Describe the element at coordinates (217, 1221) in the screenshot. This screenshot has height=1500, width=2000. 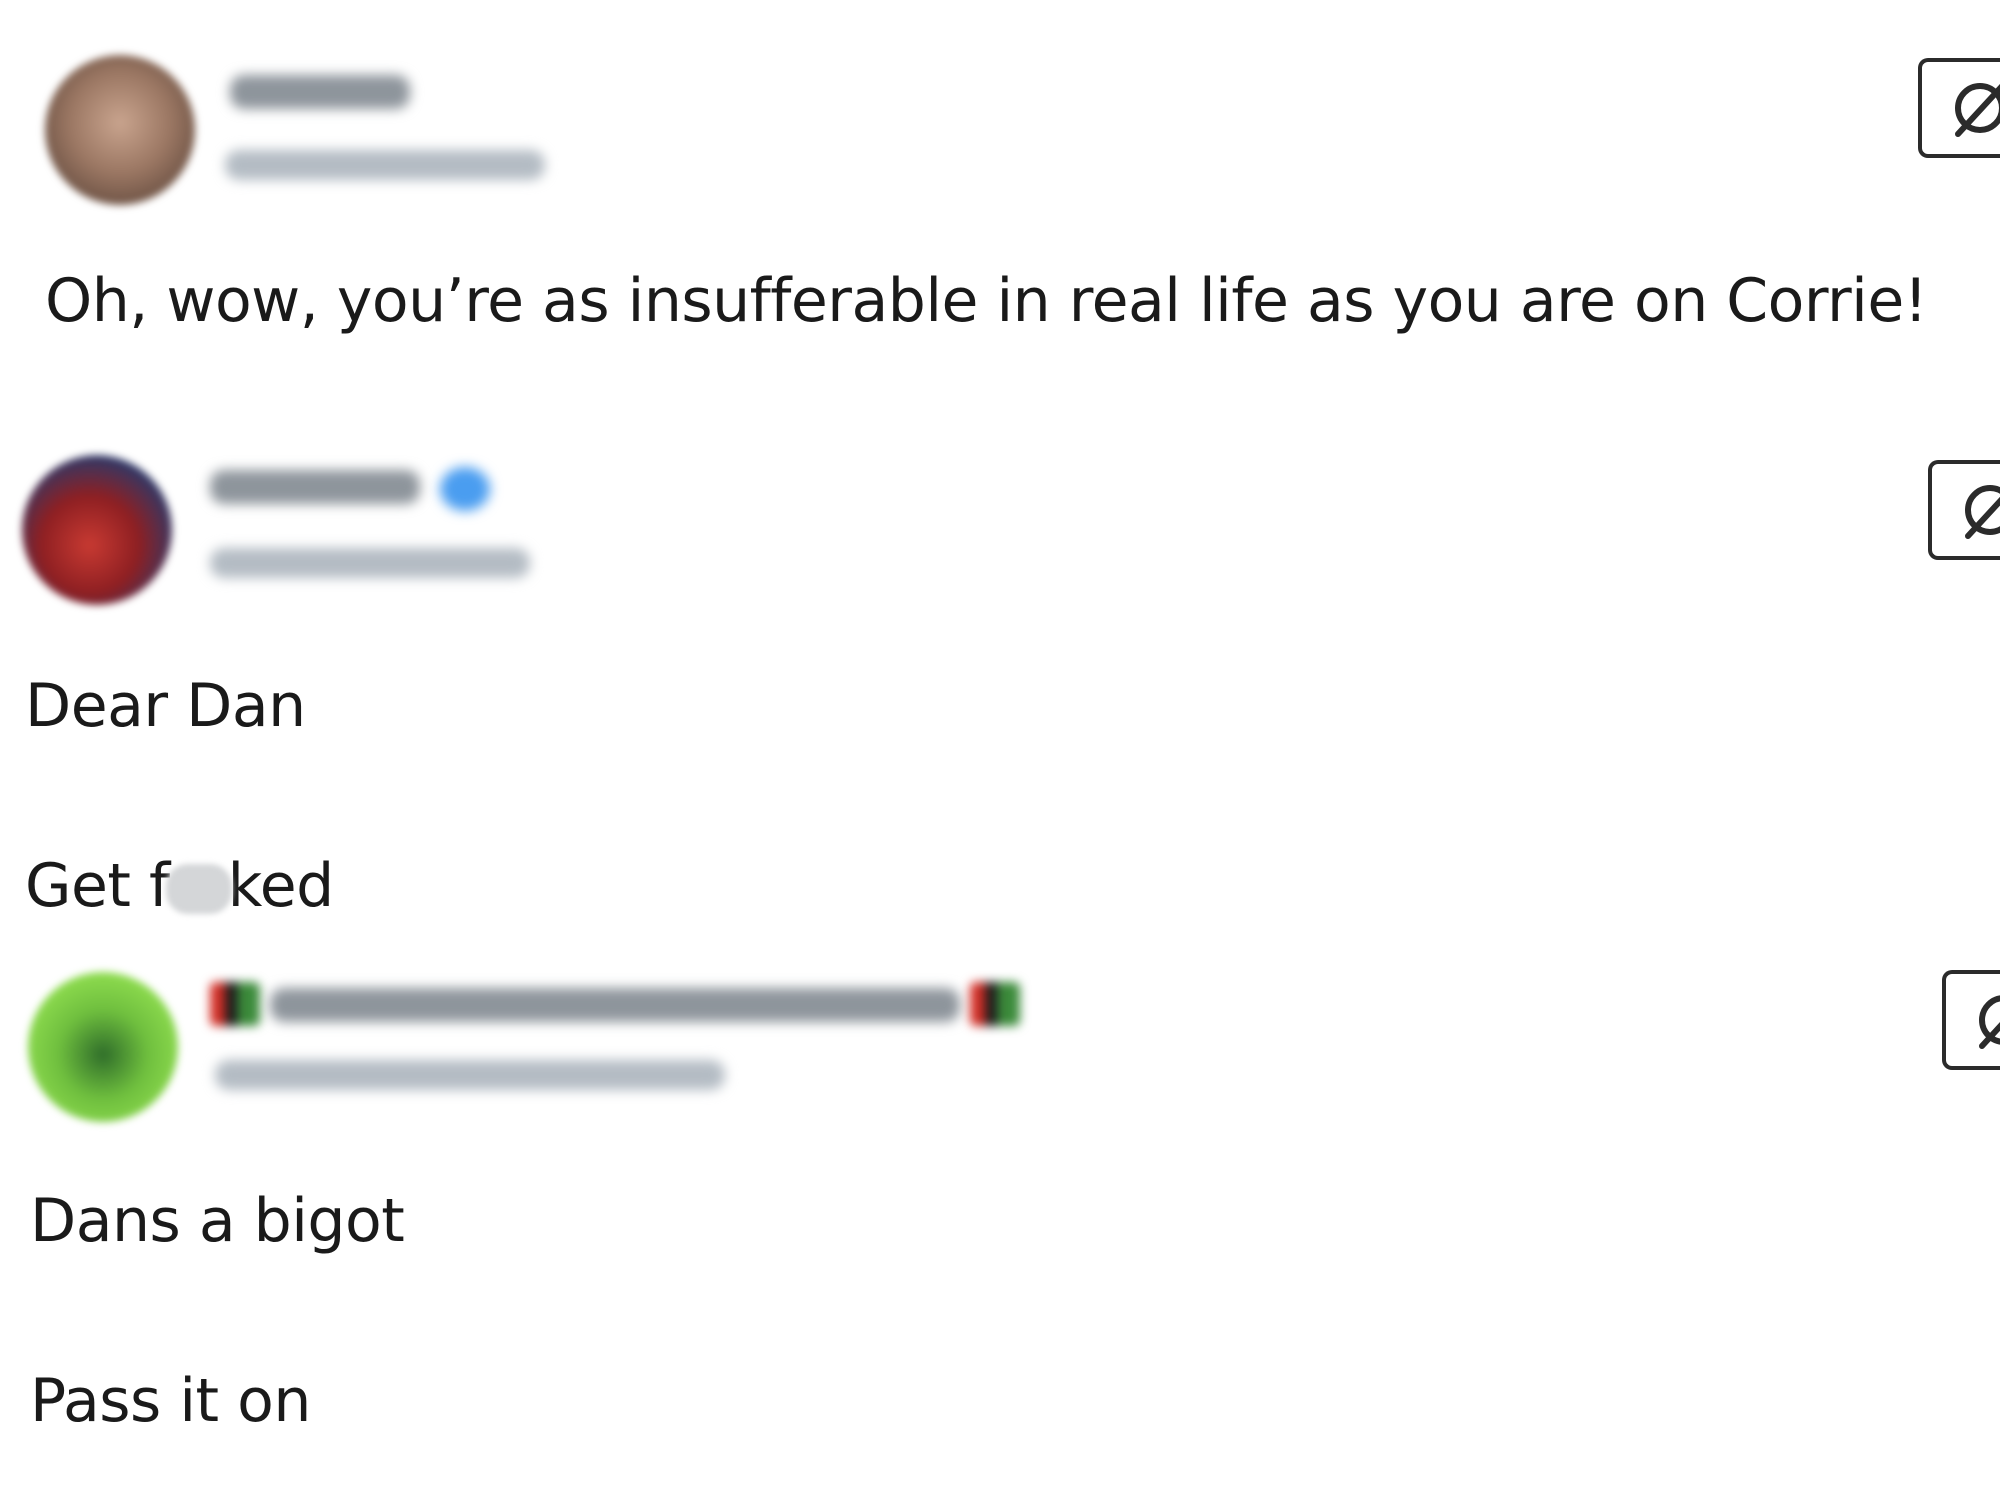
I see `post-text-line-1: Dans a bigot` at that location.